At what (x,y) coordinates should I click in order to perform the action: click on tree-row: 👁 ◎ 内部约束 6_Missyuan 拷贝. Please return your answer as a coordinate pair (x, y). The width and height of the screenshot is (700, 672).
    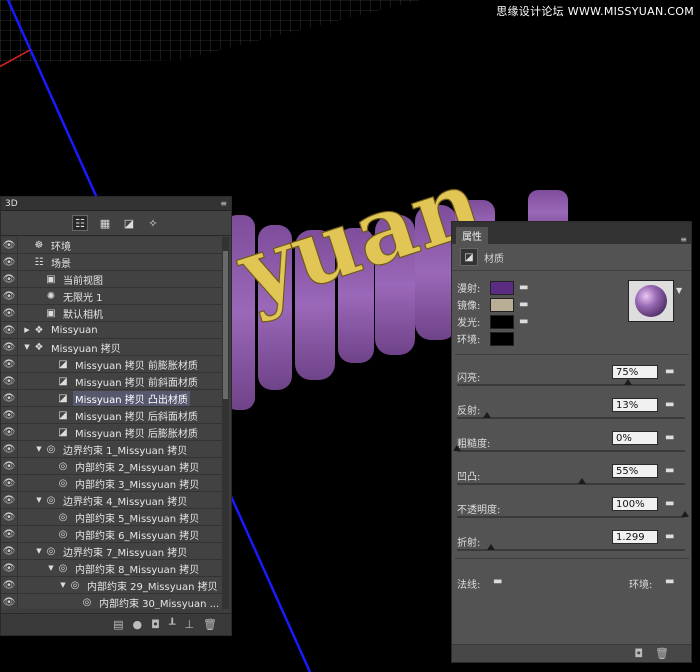
    Looking at the image, I should click on (112, 534).